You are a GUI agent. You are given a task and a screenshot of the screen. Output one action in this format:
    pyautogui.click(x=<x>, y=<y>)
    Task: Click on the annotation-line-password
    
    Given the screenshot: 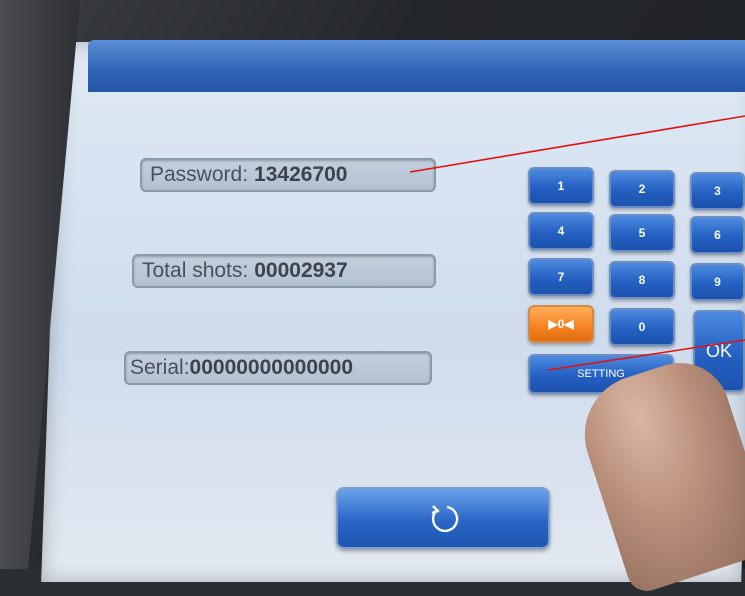 What is the action you would take?
    pyautogui.click(x=577, y=144)
    